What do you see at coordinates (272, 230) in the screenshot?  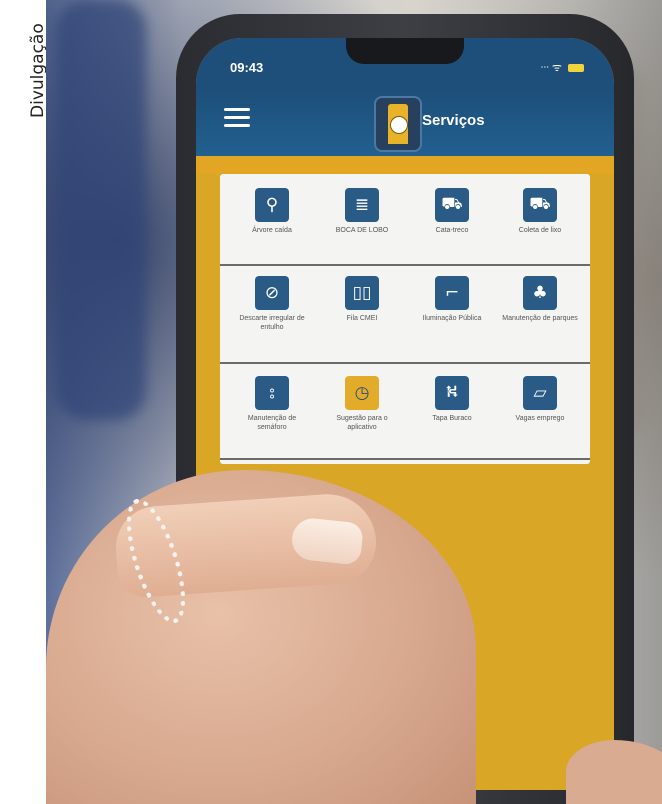 I see `service-label: Árvore caída` at bounding box center [272, 230].